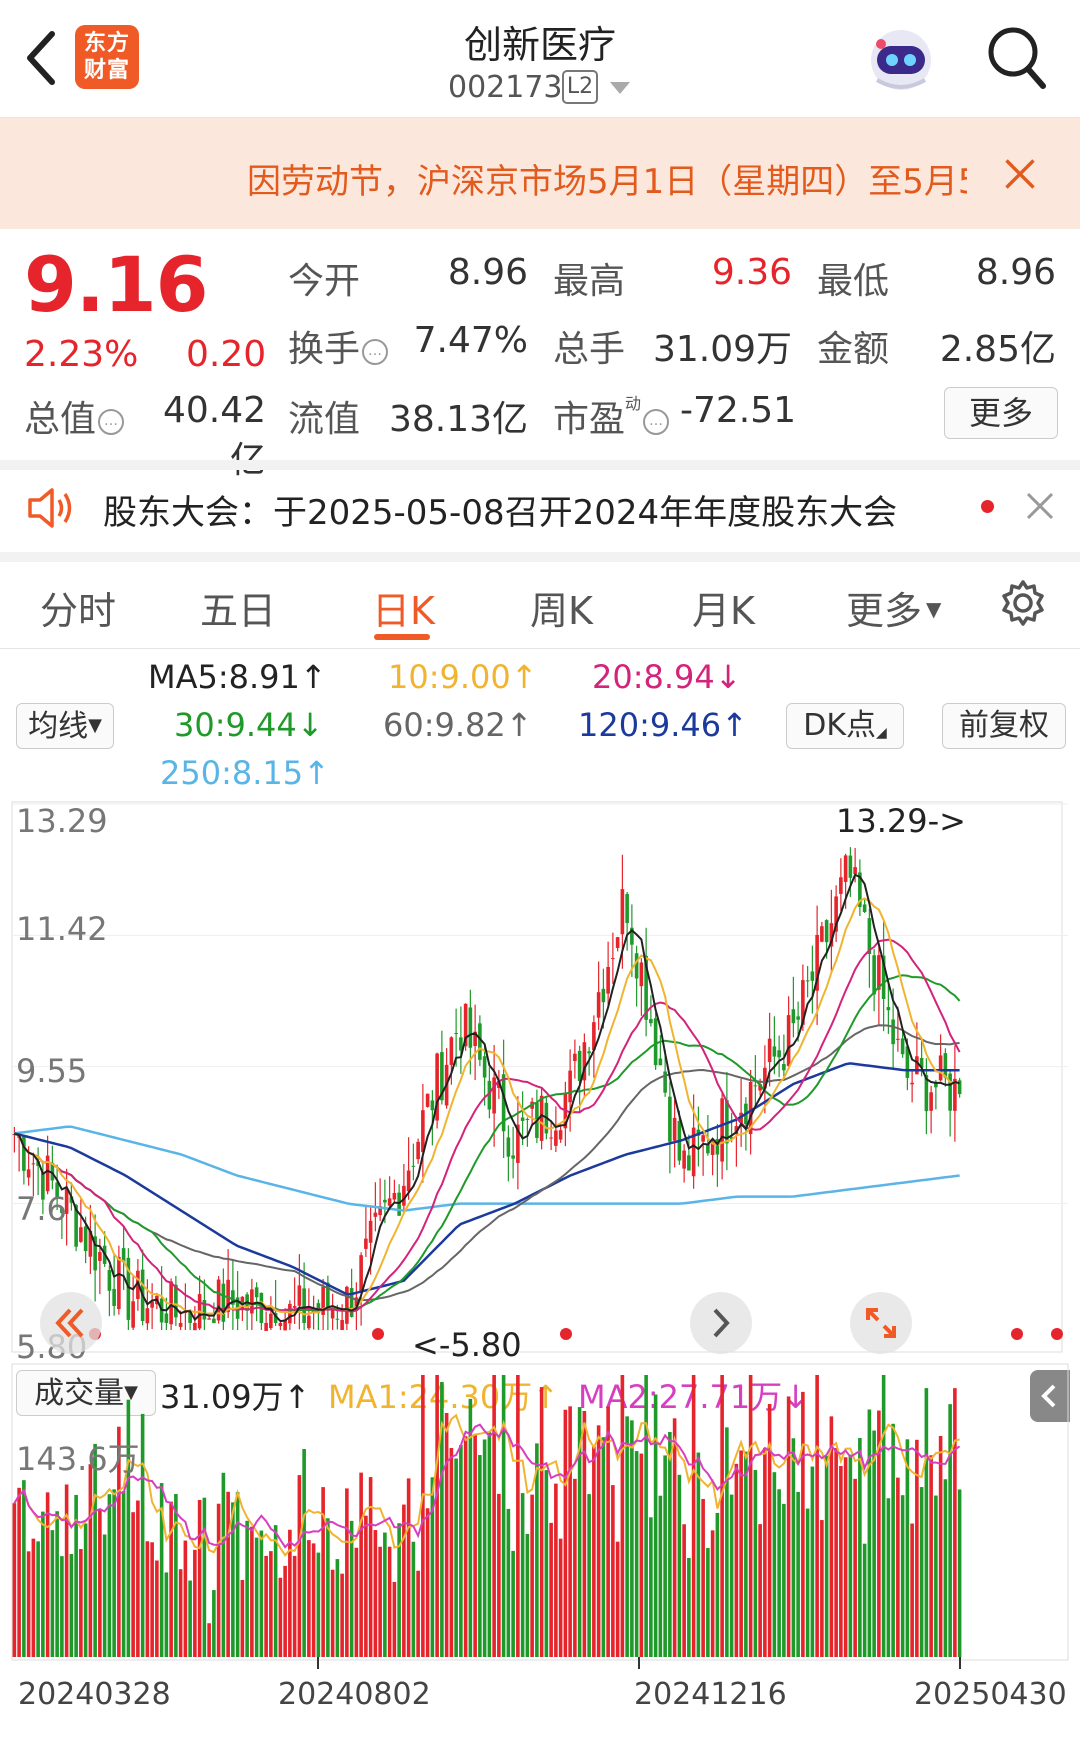 The height and width of the screenshot is (1741, 1080). What do you see at coordinates (751, 272) in the screenshot?
I see `high-value: 9.36` at bounding box center [751, 272].